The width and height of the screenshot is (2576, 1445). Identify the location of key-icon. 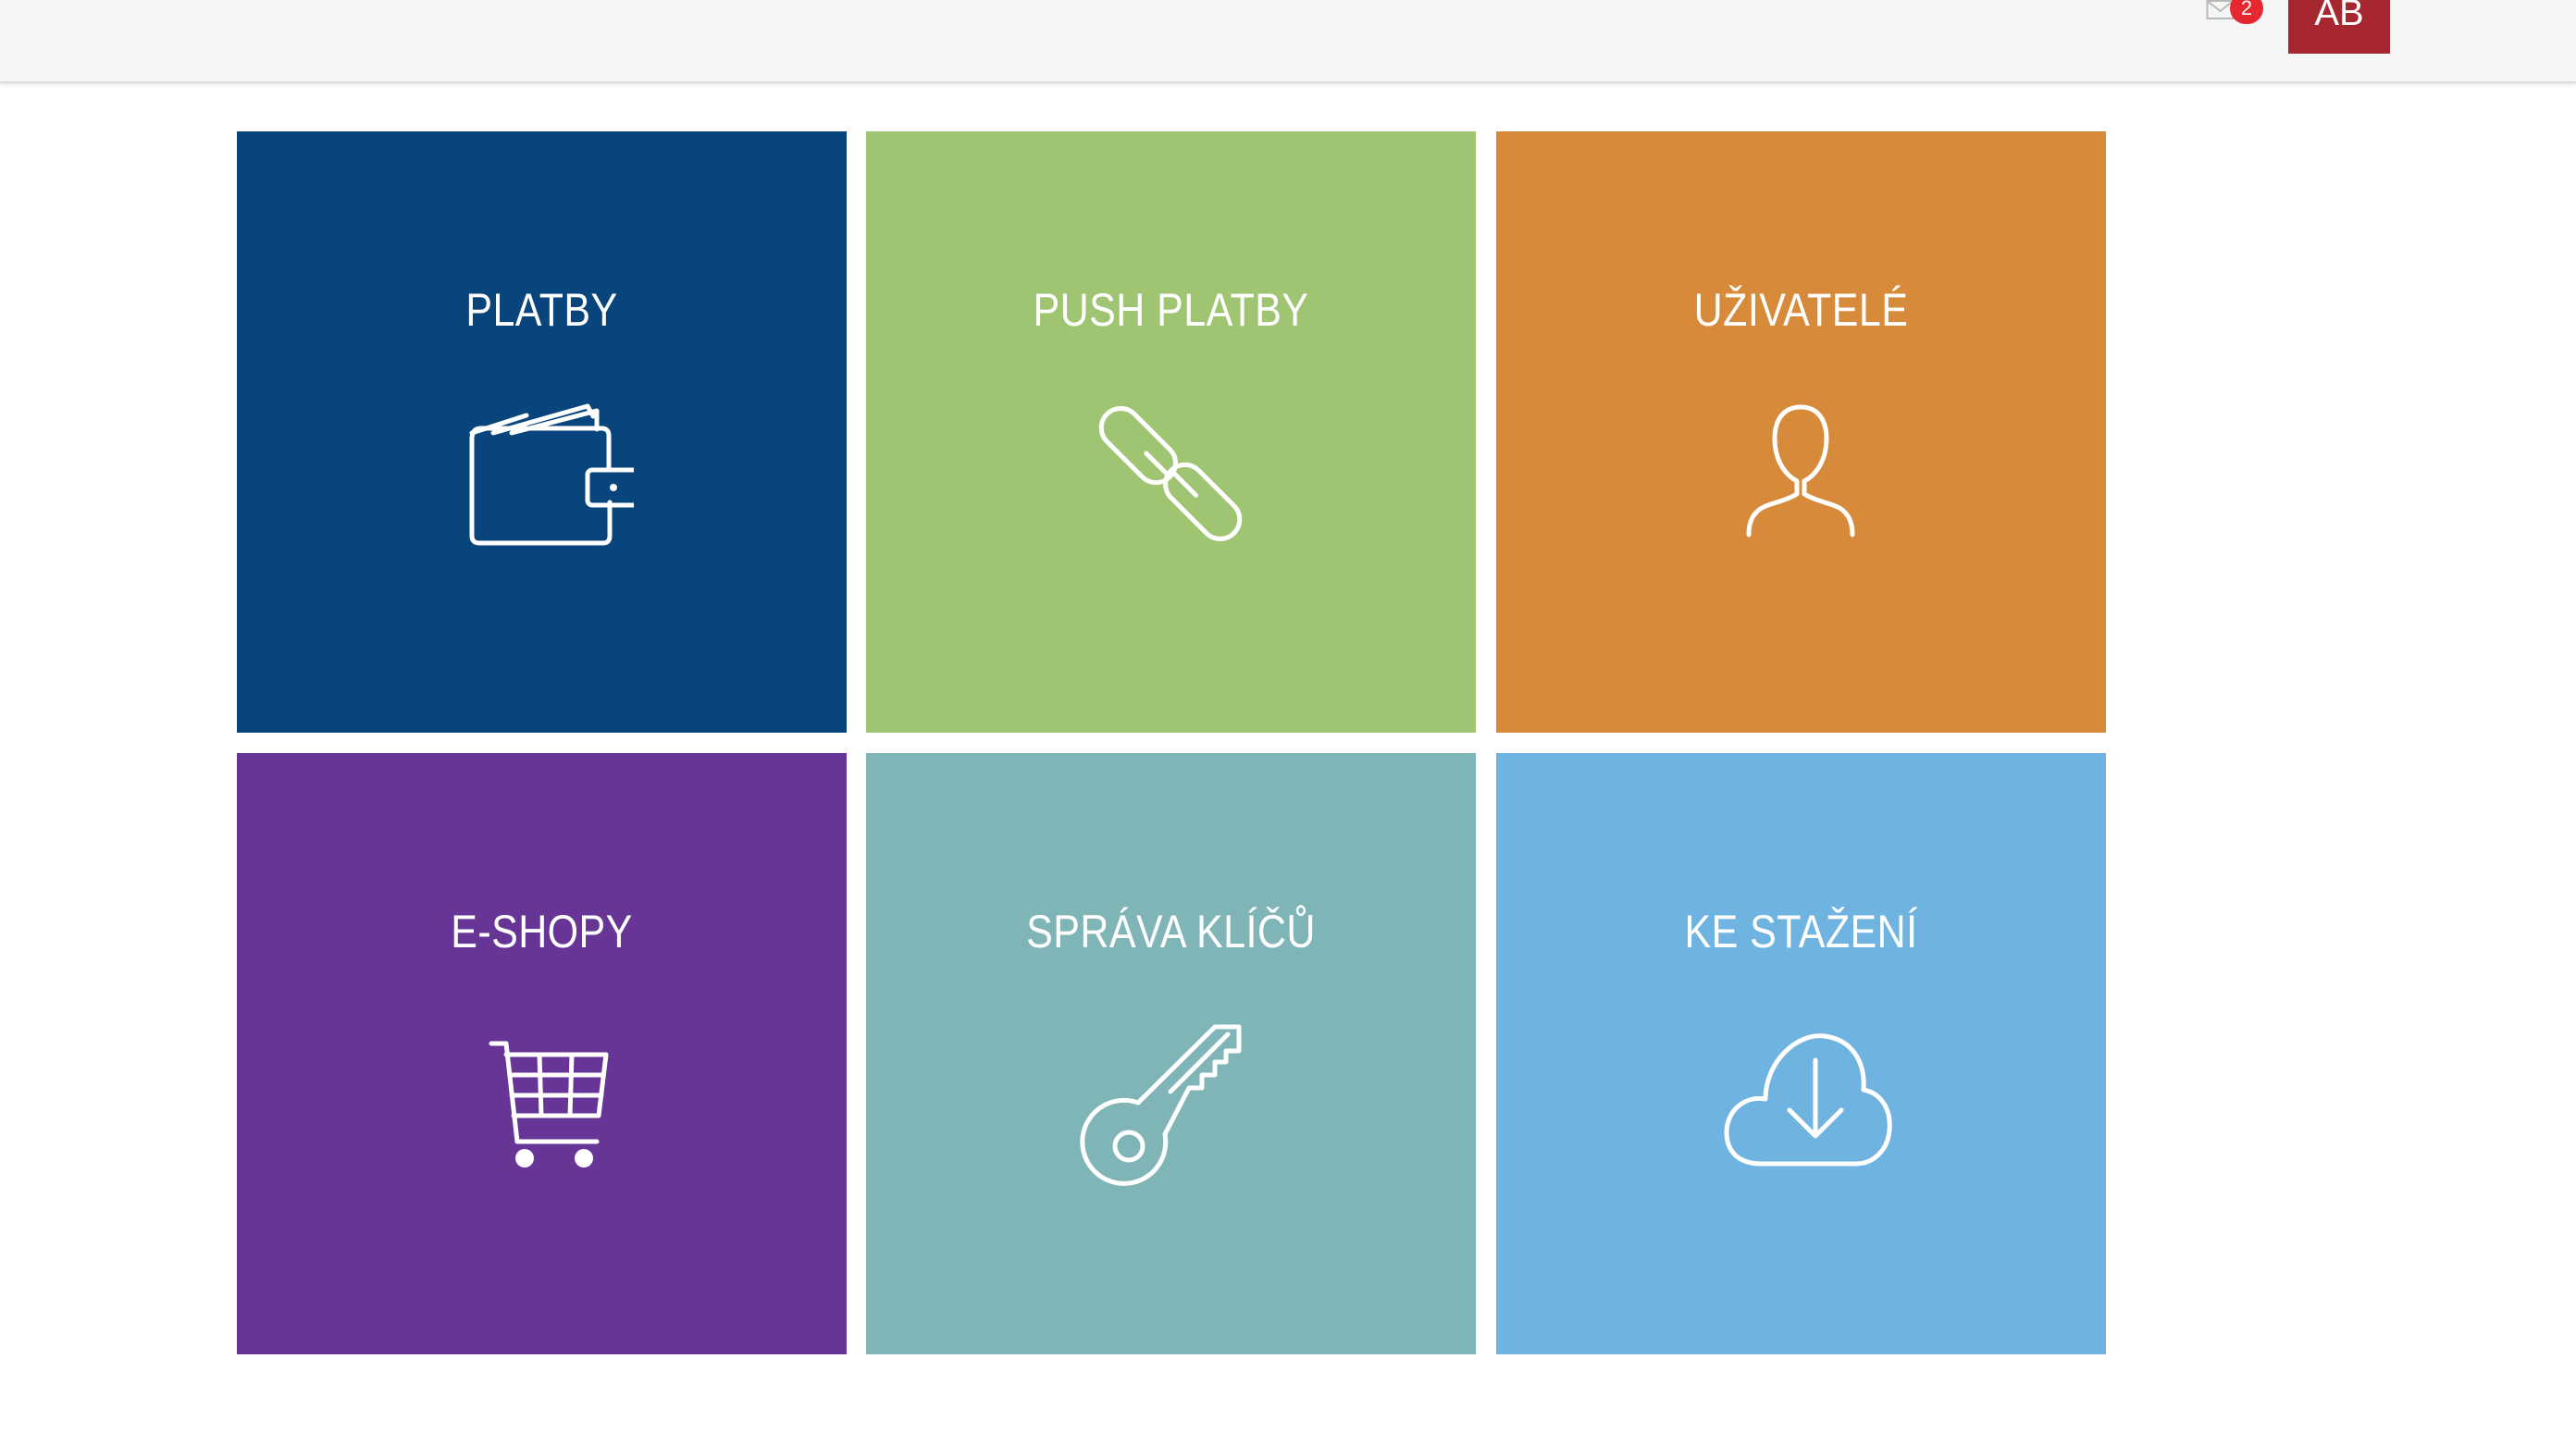
(1171, 1095).